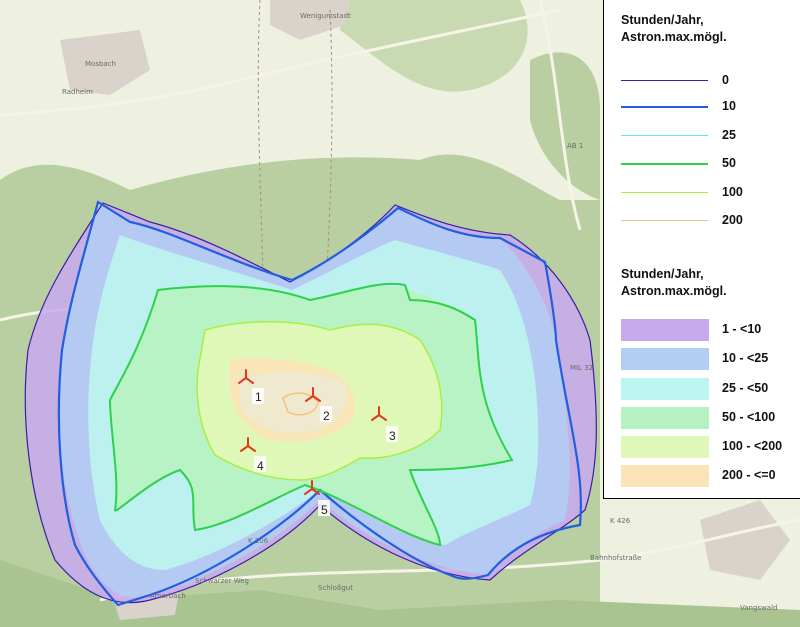 The height and width of the screenshot is (627, 800). What do you see at coordinates (745, 358) in the screenshot?
I see `legend-class-label-1: 10 - <25` at bounding box center [745, 358].